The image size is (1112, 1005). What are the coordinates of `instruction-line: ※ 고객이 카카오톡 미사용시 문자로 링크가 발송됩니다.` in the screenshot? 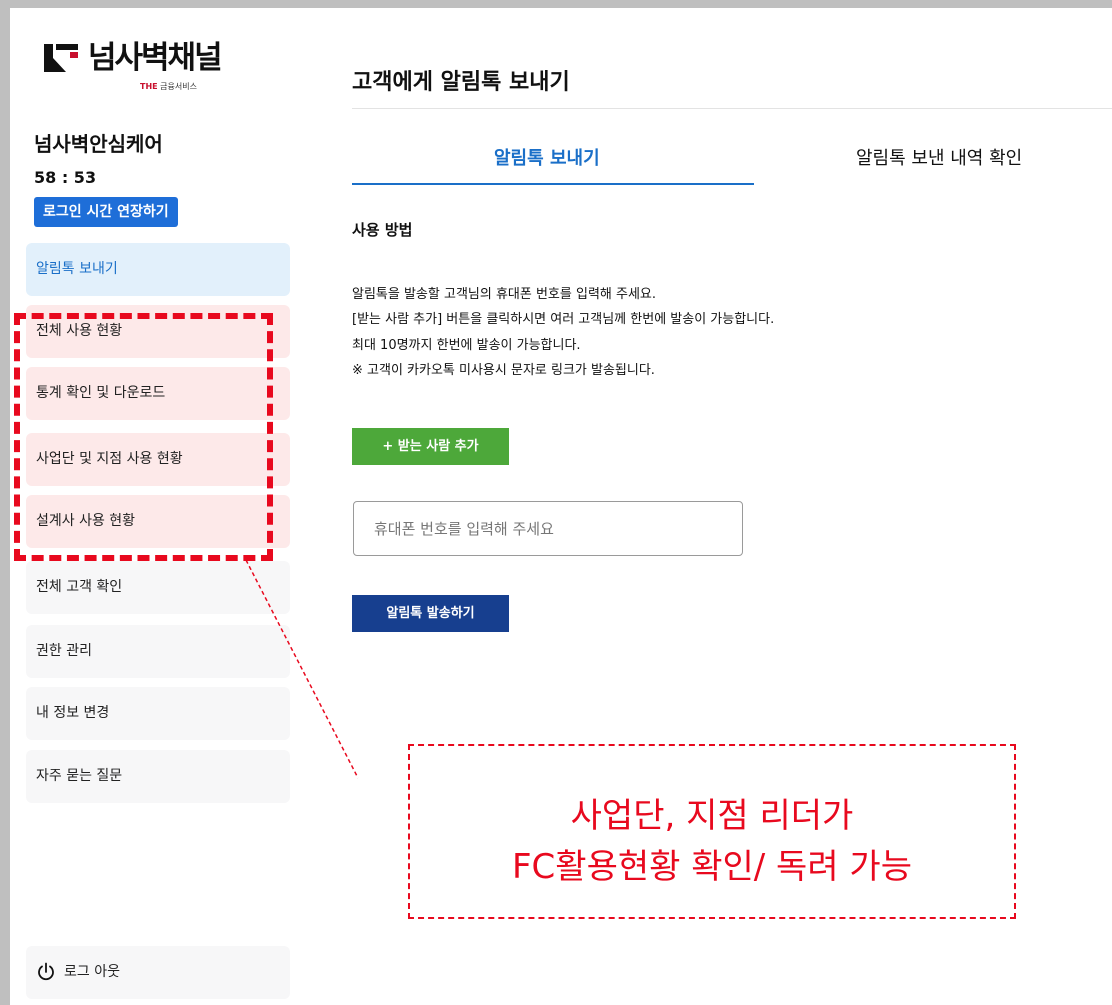 It's located at (503, 370).